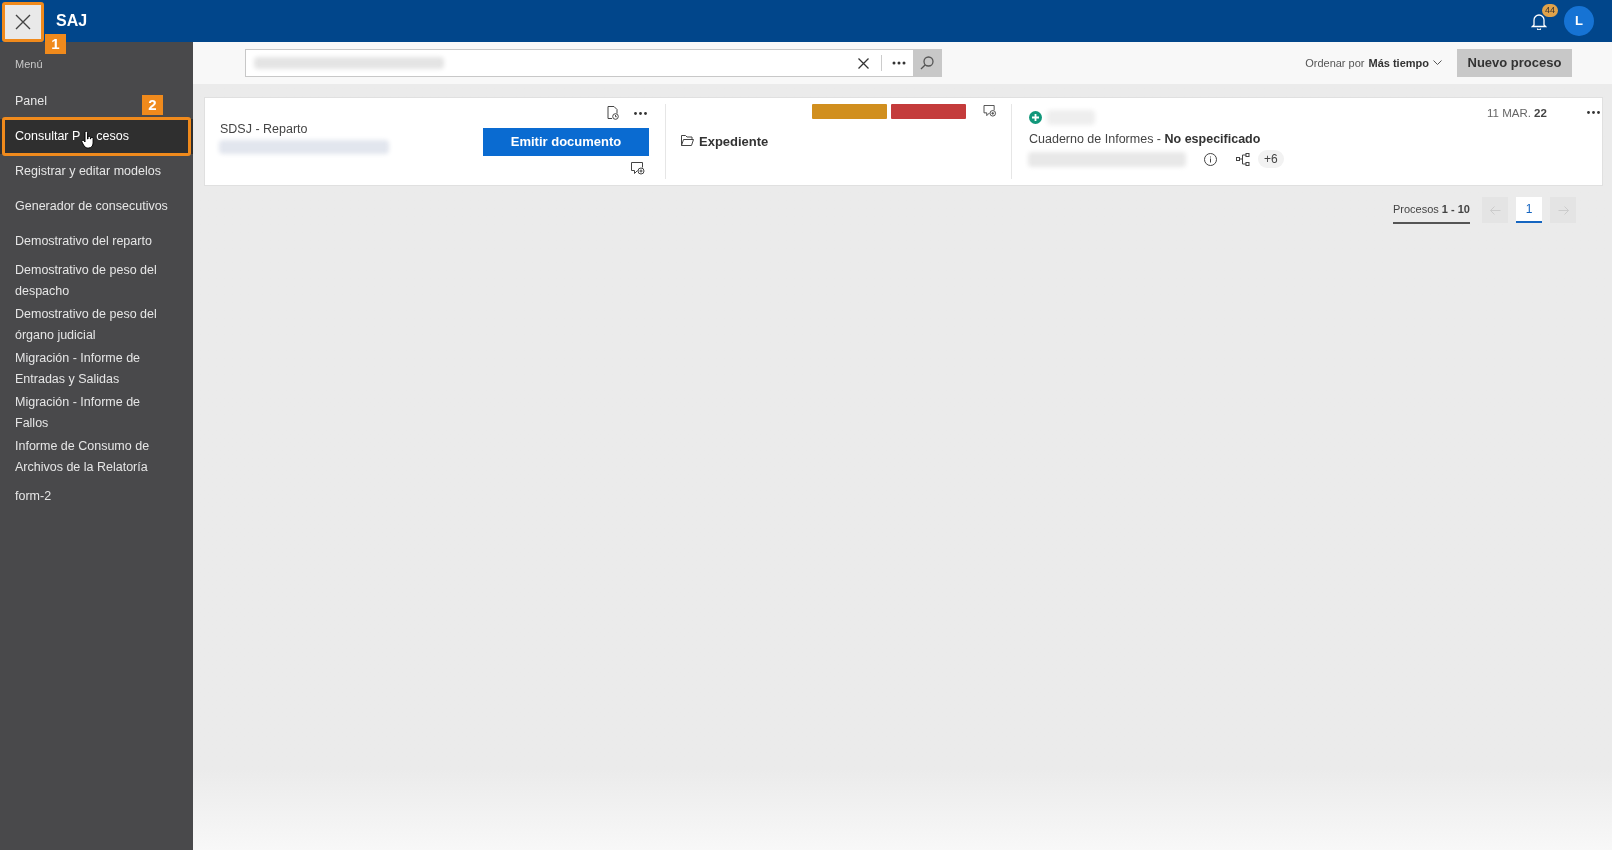  I want to click on sidebar-item: Generador de consecutivos, so click(91, 206).